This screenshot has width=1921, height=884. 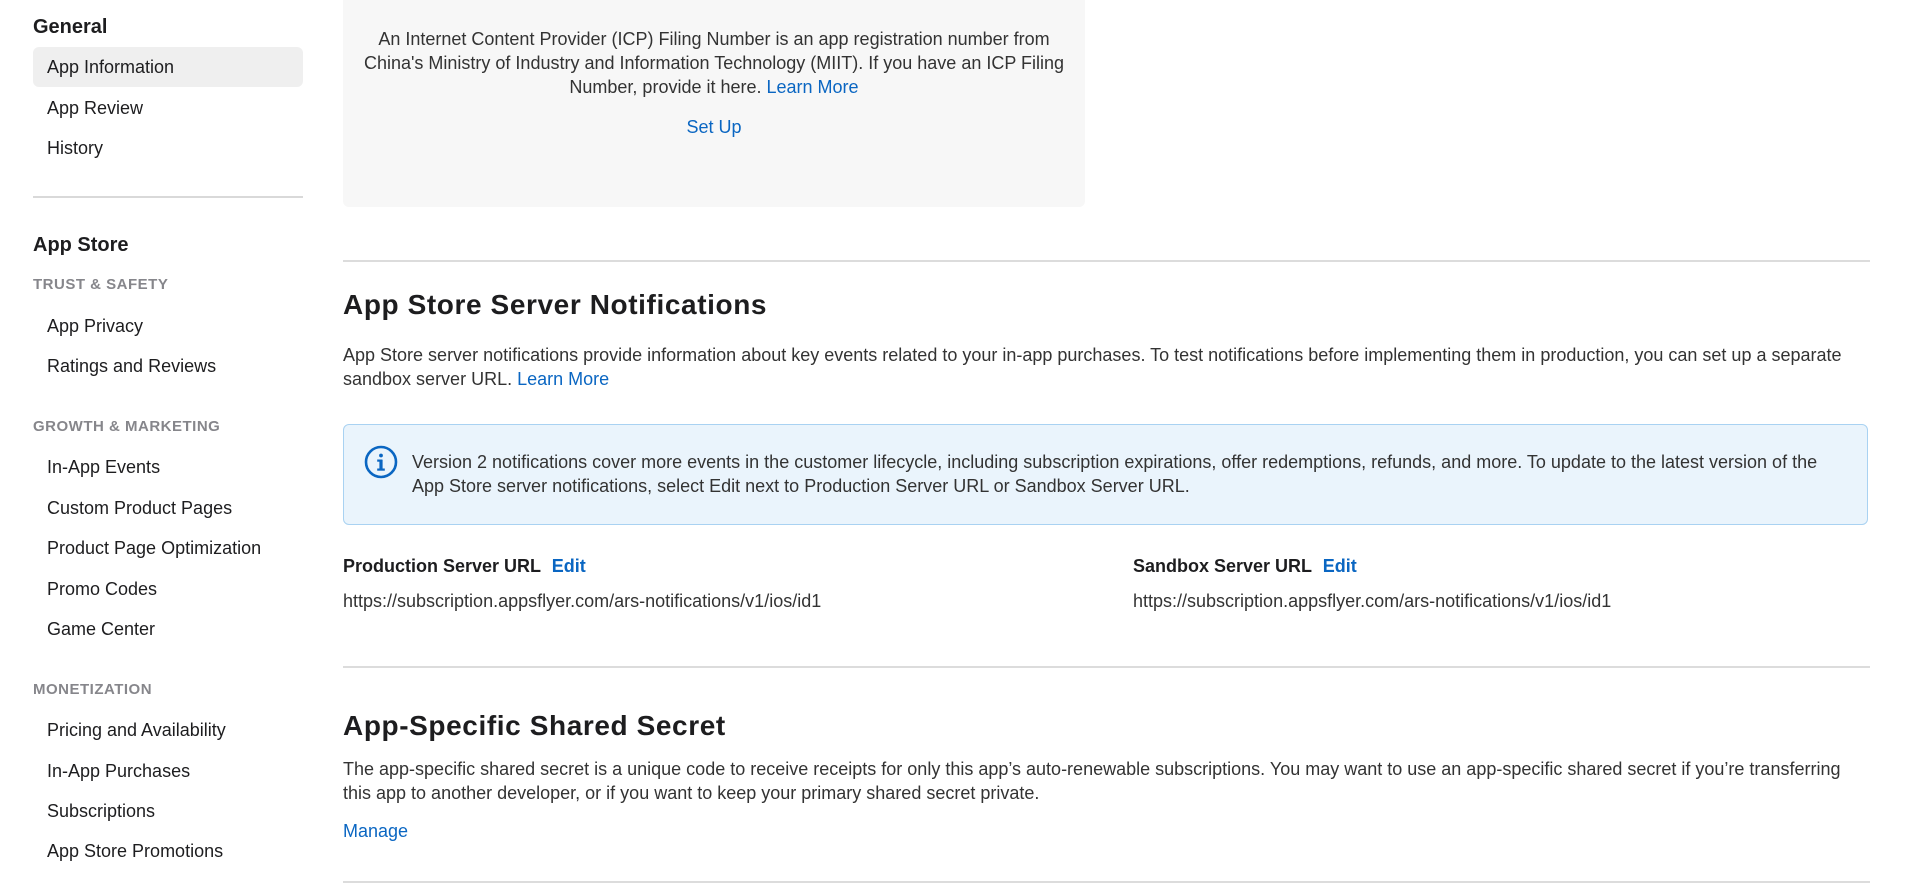 I want to click on production-url-label-row: Production Server URL Edit, so click(x=464, y=566).